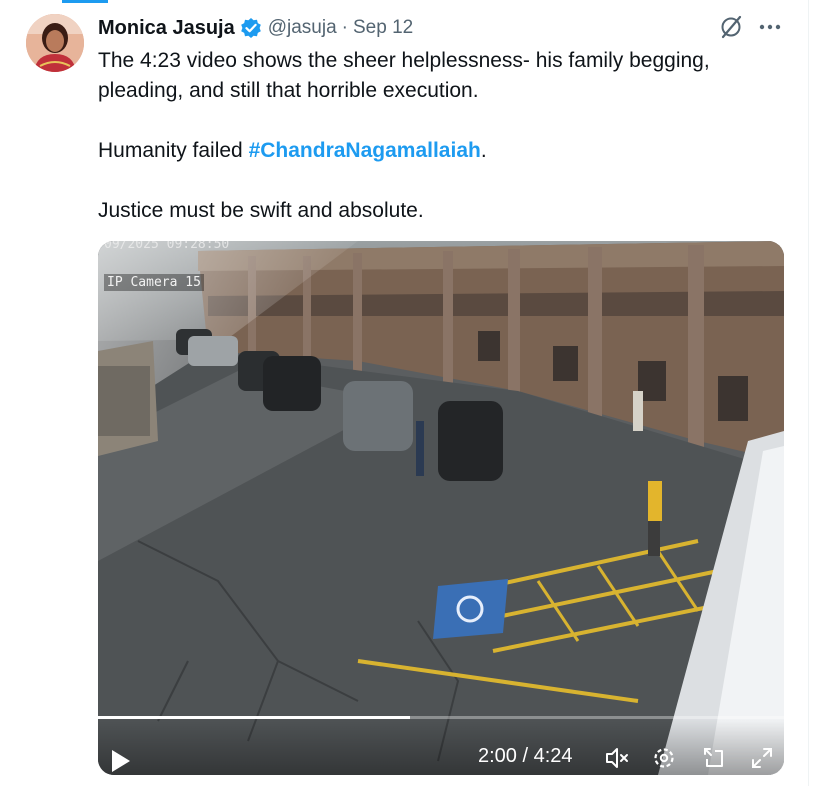  What do you see at coordinates (525, 756) in the screenshot?
I see `time-display: 2:00 / 4:24` at bounding box center [525, 756].